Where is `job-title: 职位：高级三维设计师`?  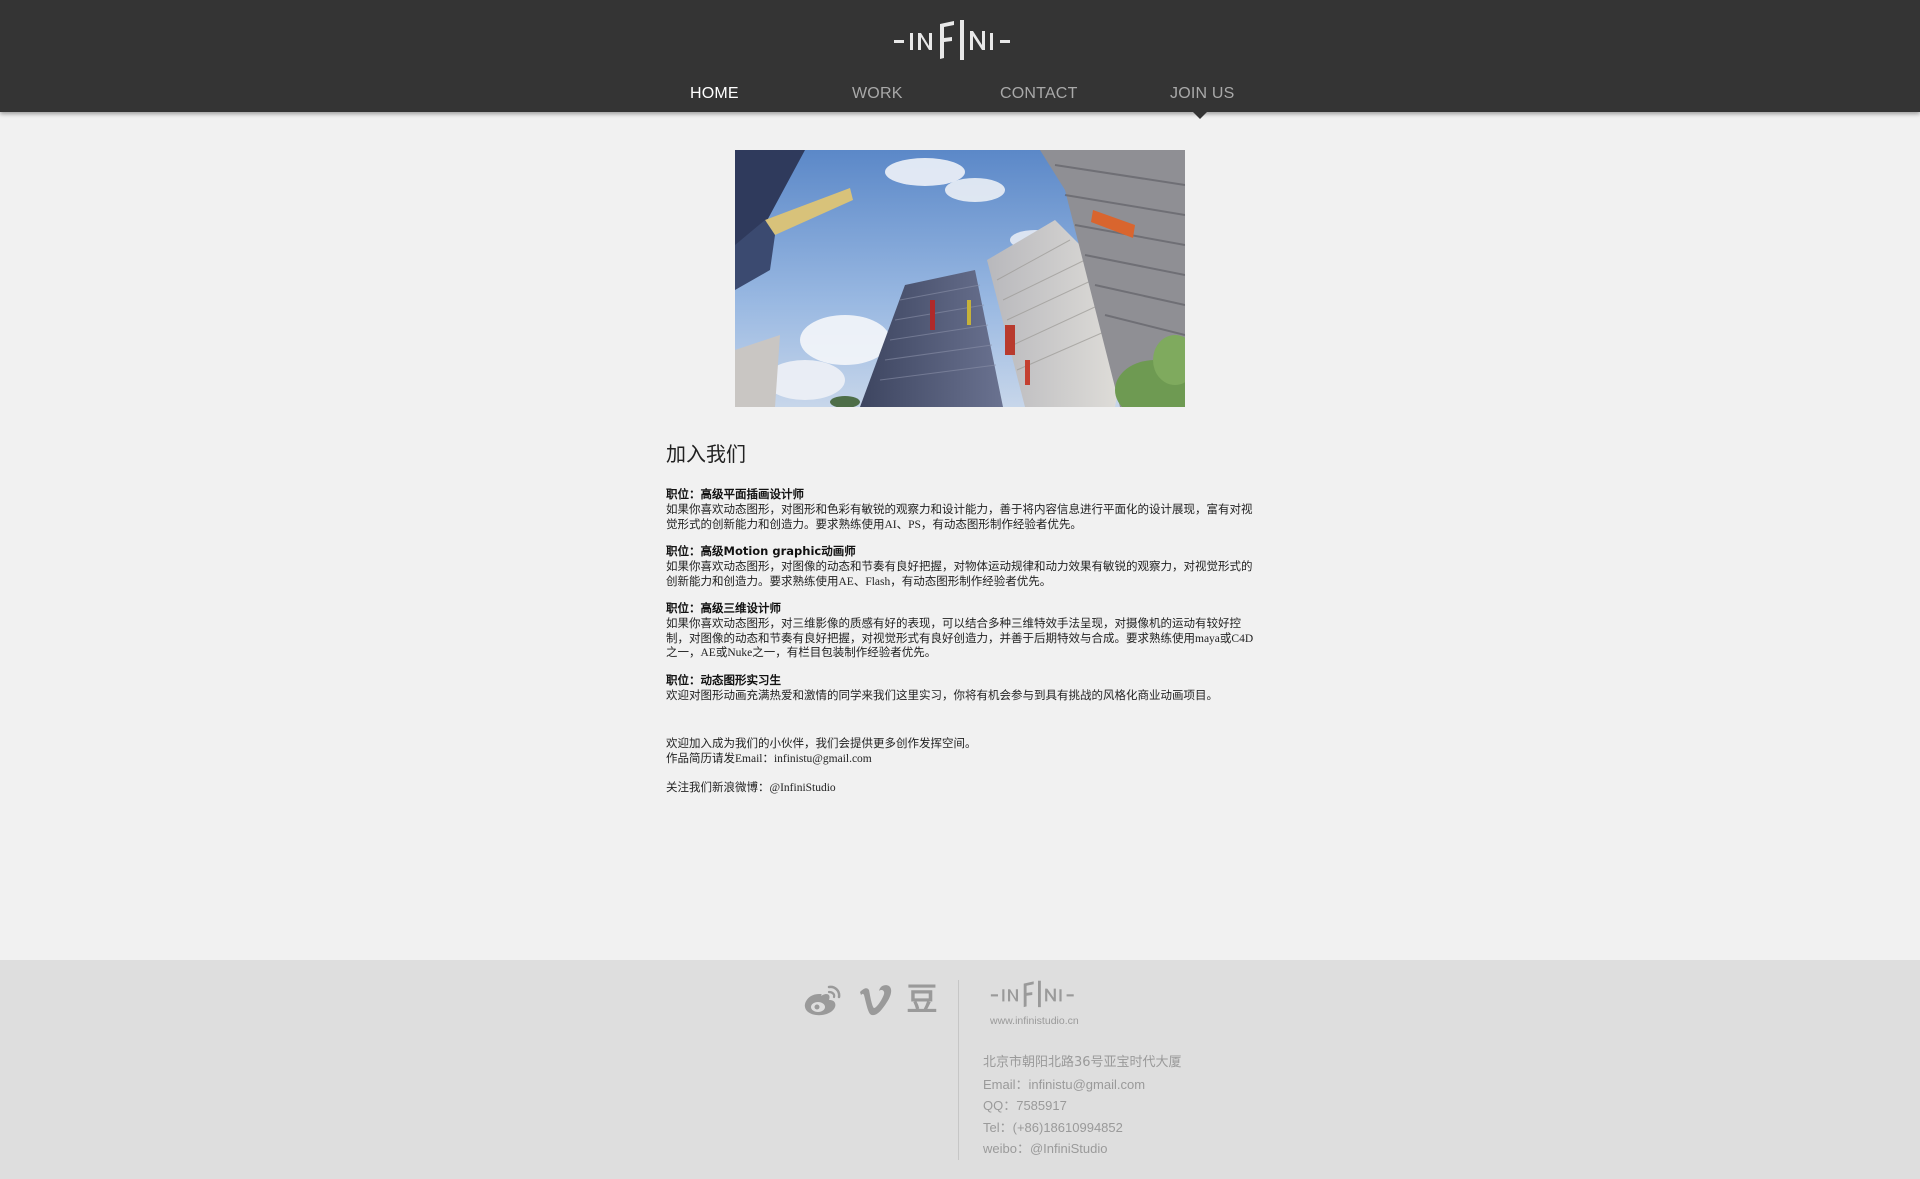
job-title: 职位：高级三维设计师 is located at coordinates (723, 608).